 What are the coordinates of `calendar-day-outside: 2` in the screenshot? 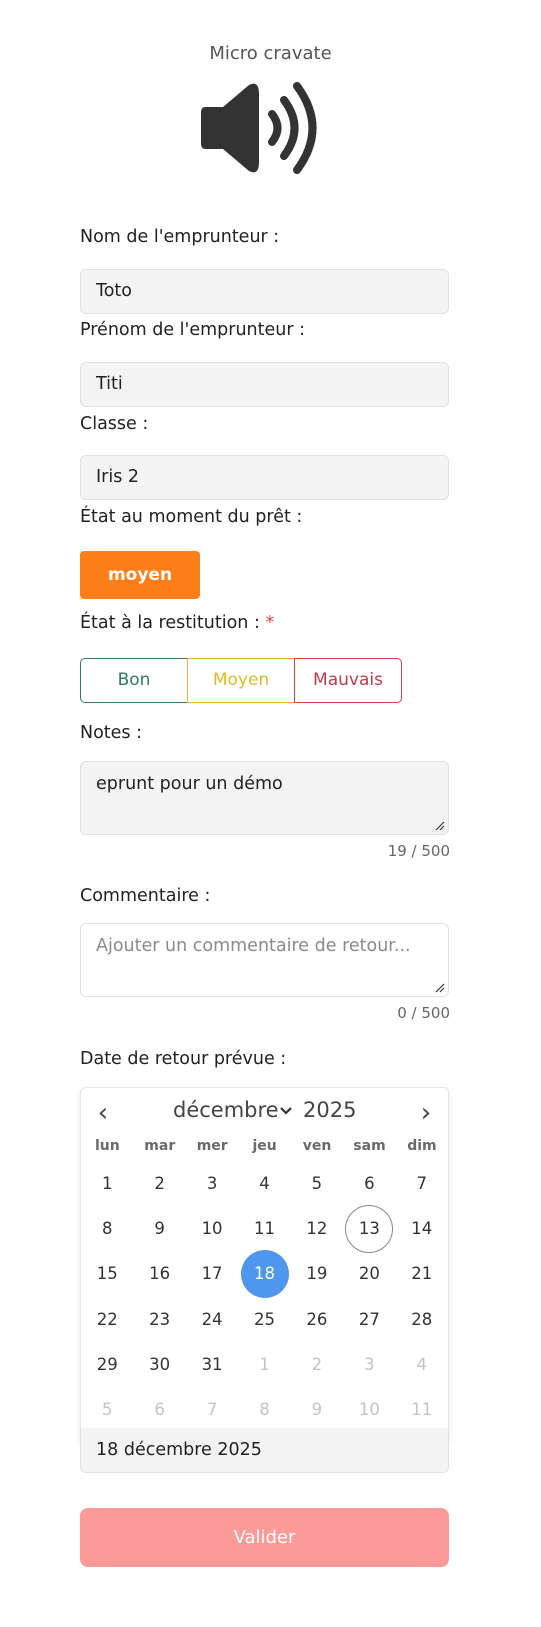 It's located at (317, 1364).